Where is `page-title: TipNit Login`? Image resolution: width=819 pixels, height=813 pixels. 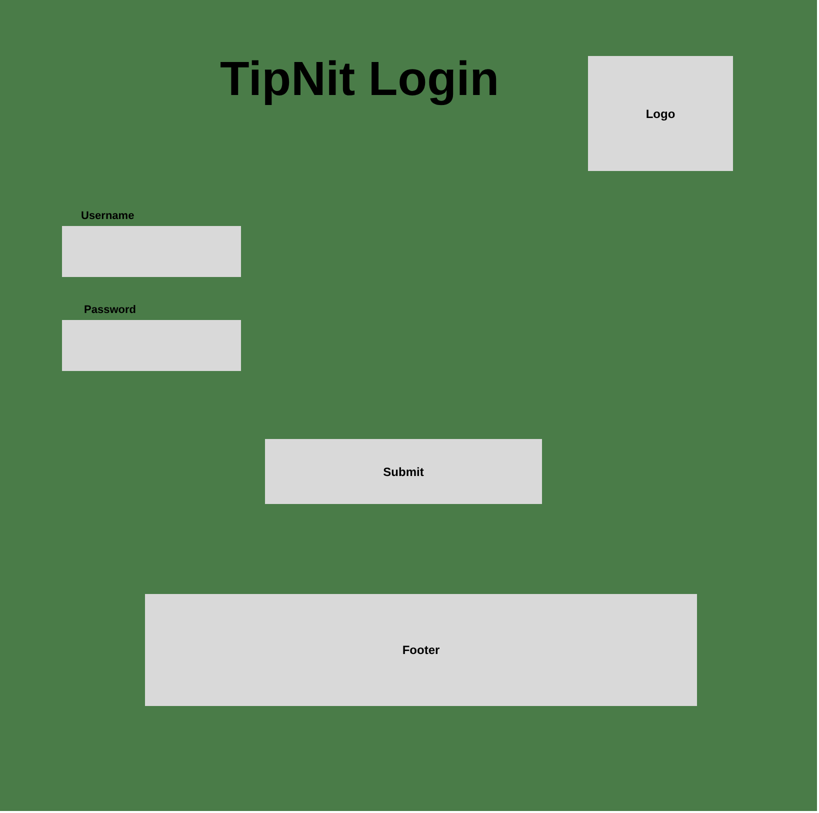
page-title: TipNit Login is located at coordinates (360, 80).